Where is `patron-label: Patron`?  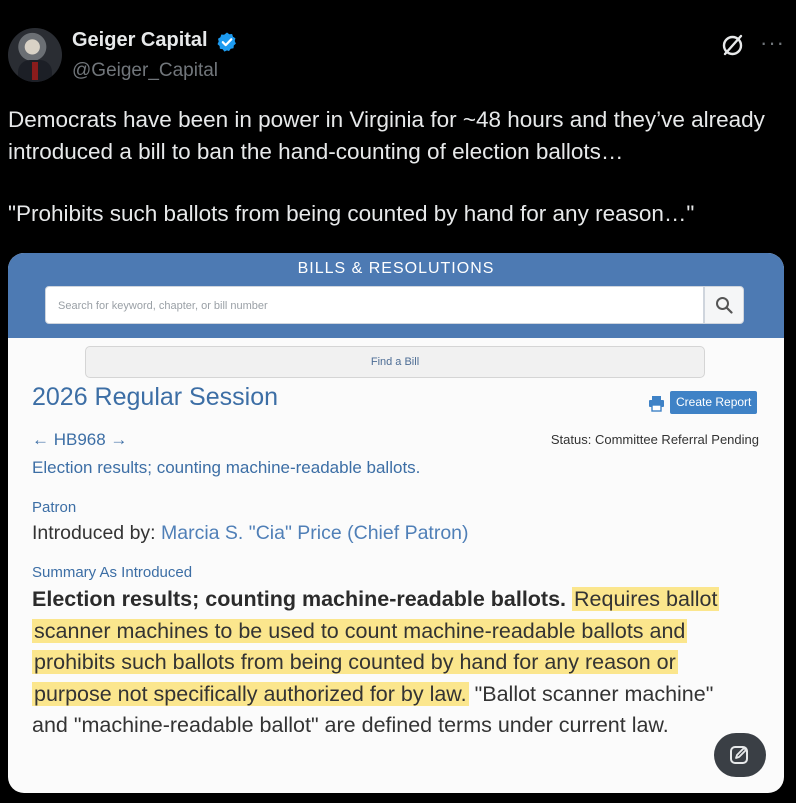
patron-label: Patron is located at coordinates (54, 507).